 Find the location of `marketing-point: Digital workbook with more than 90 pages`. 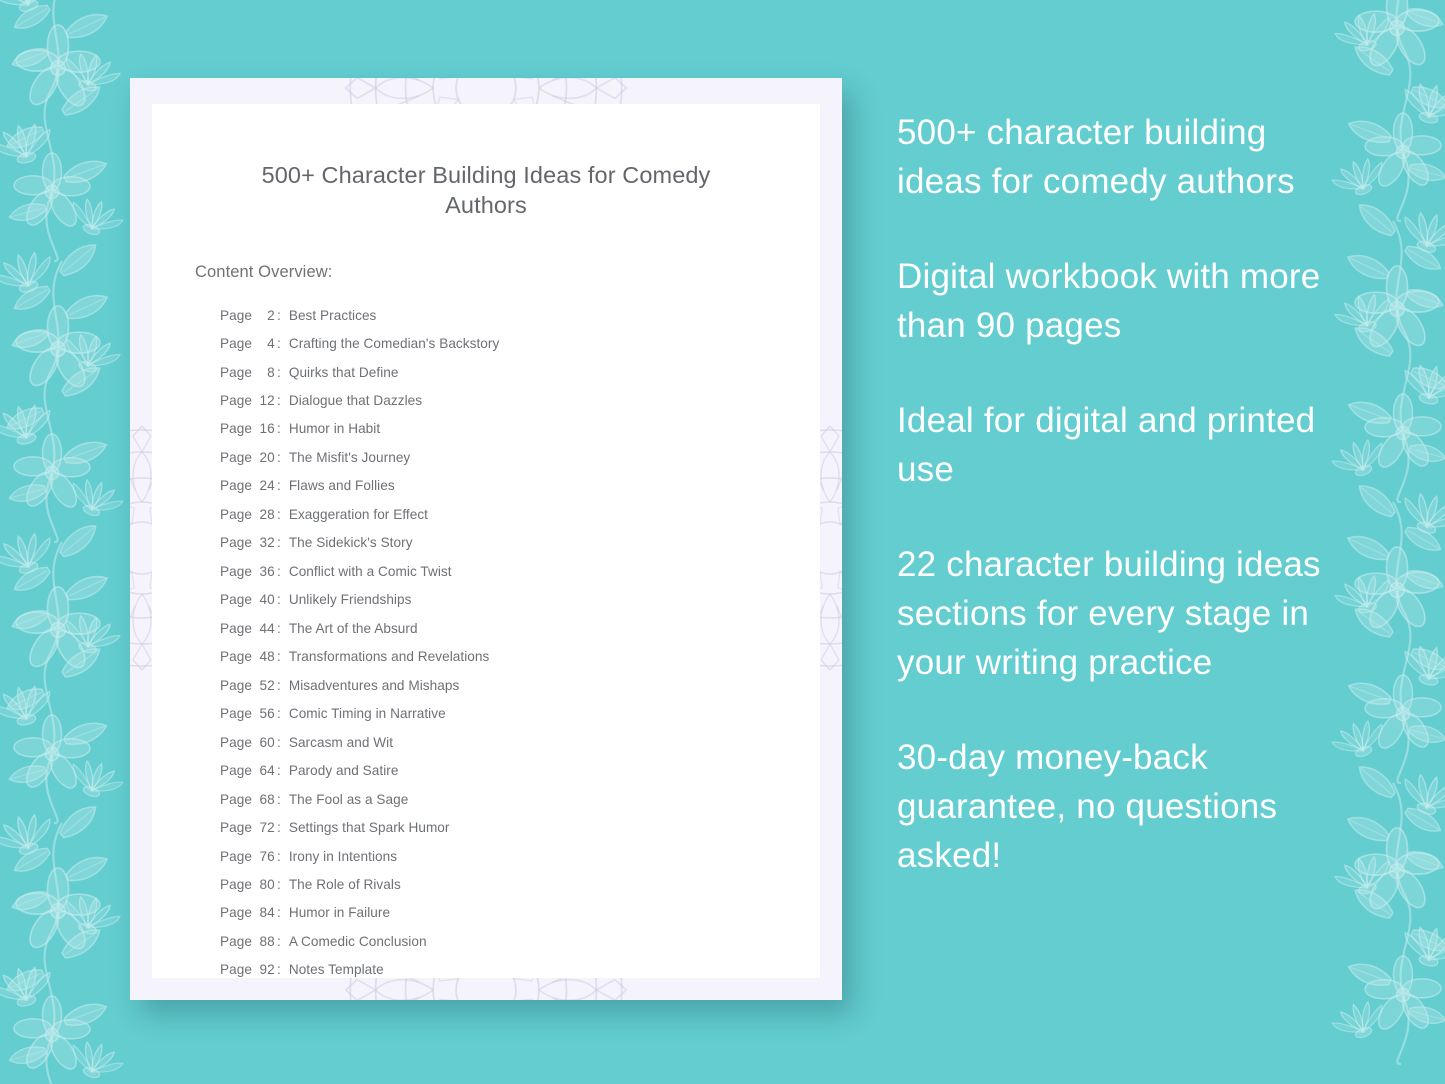

marketing-point: Digital workbook with more than 90 pages is located at coordinates (1109, 301).